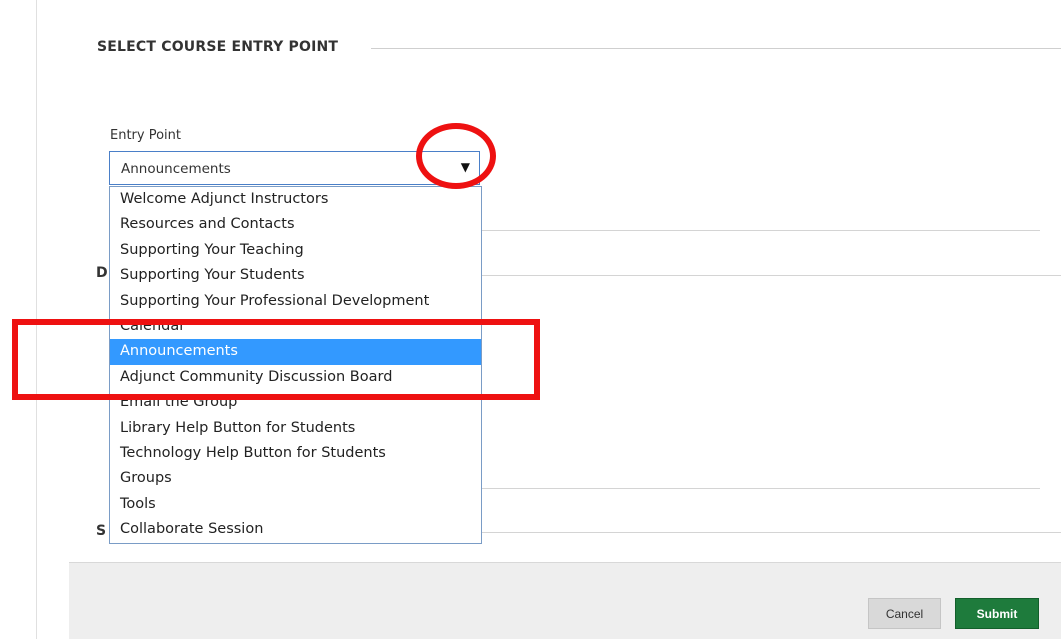 The height and width of the screenshot is (639, 1061). I want to click on dropdown-option: Library Help Button for Students, so click(295, 428).